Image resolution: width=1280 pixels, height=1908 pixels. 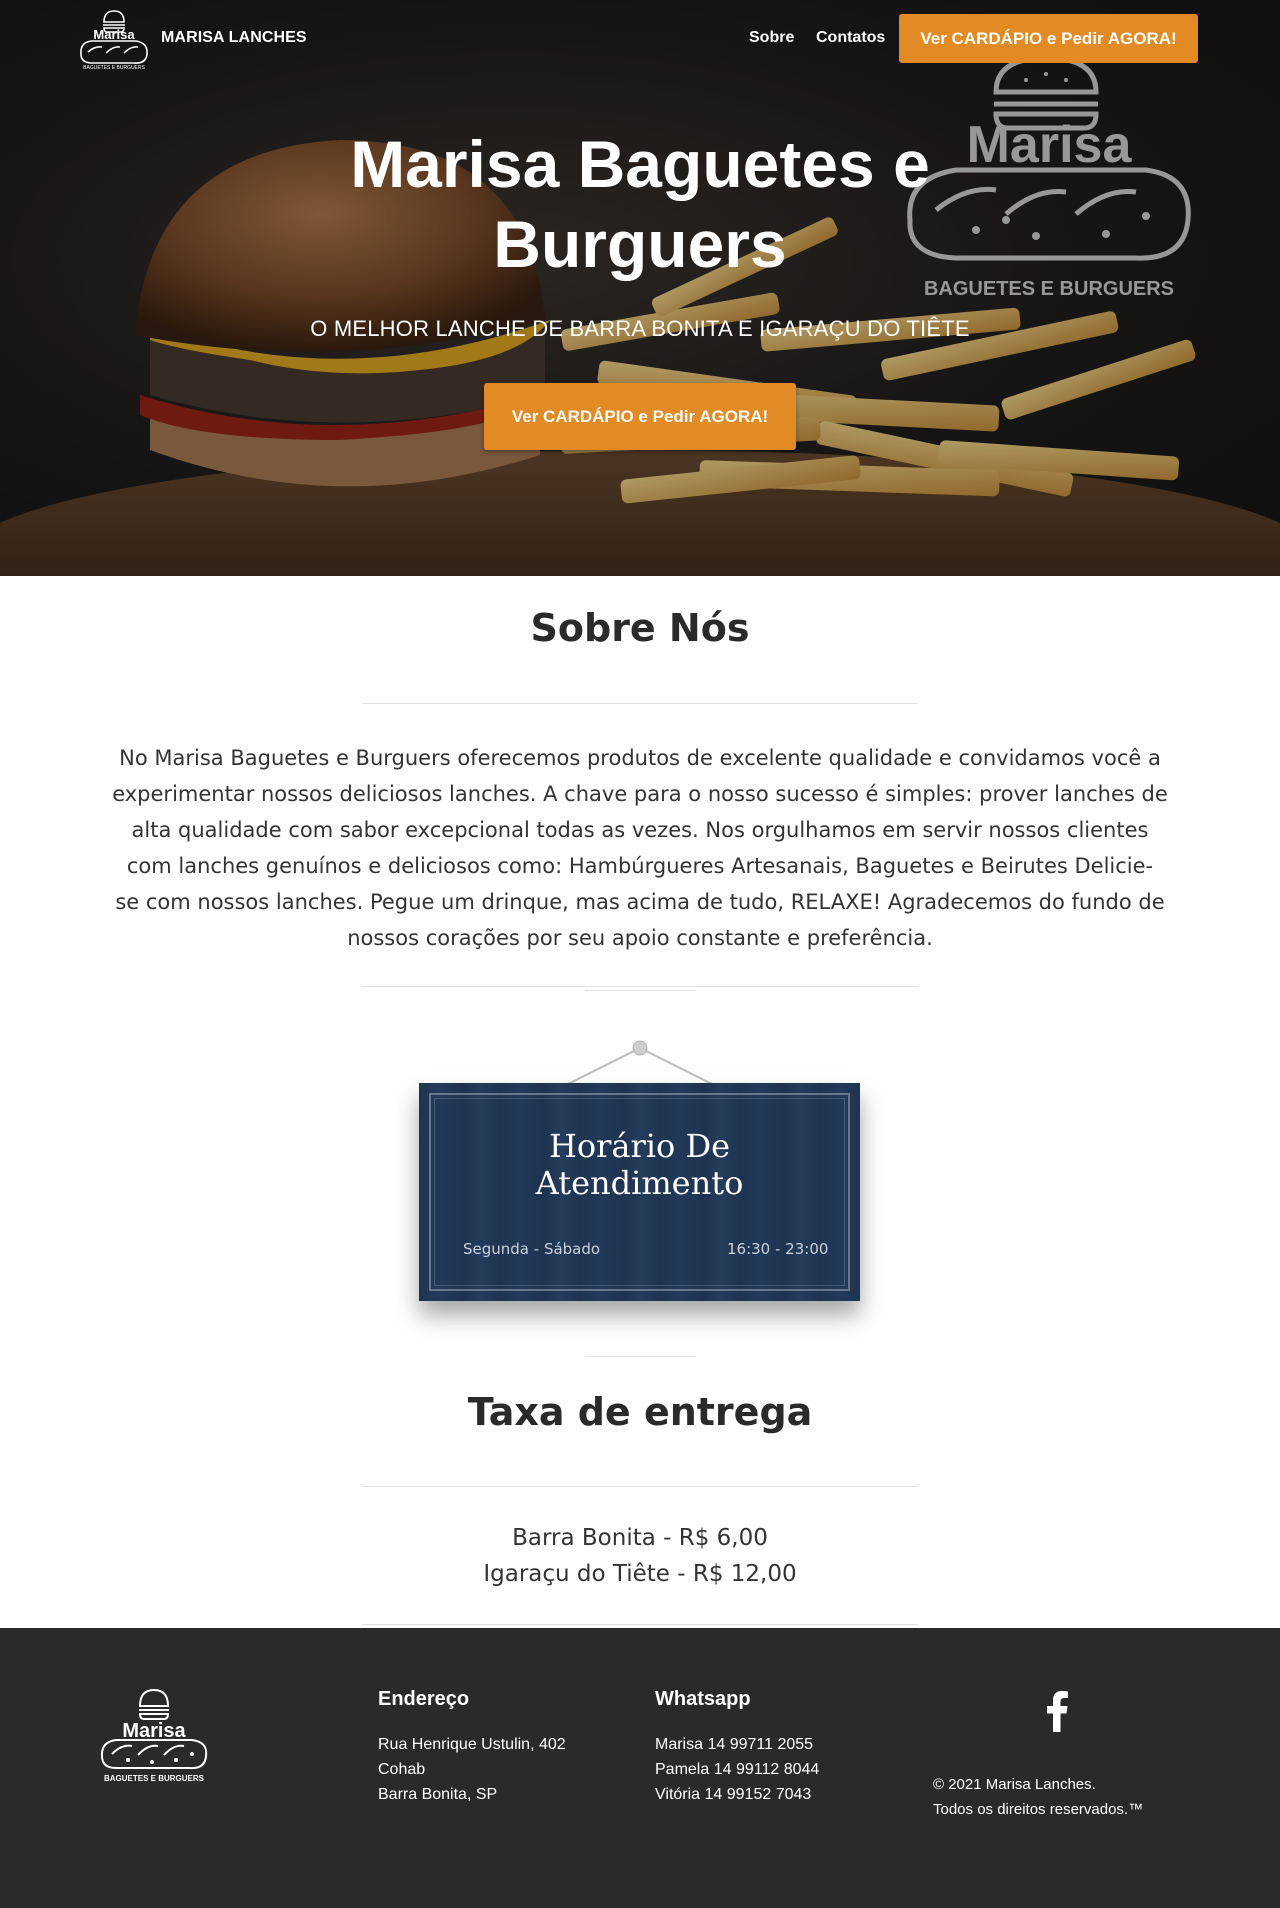 What do you see at coordinates (640, 1412) in the screenshot?
I see `delivery-title: Taxa de entrega` at bounding box center [640, 1412].